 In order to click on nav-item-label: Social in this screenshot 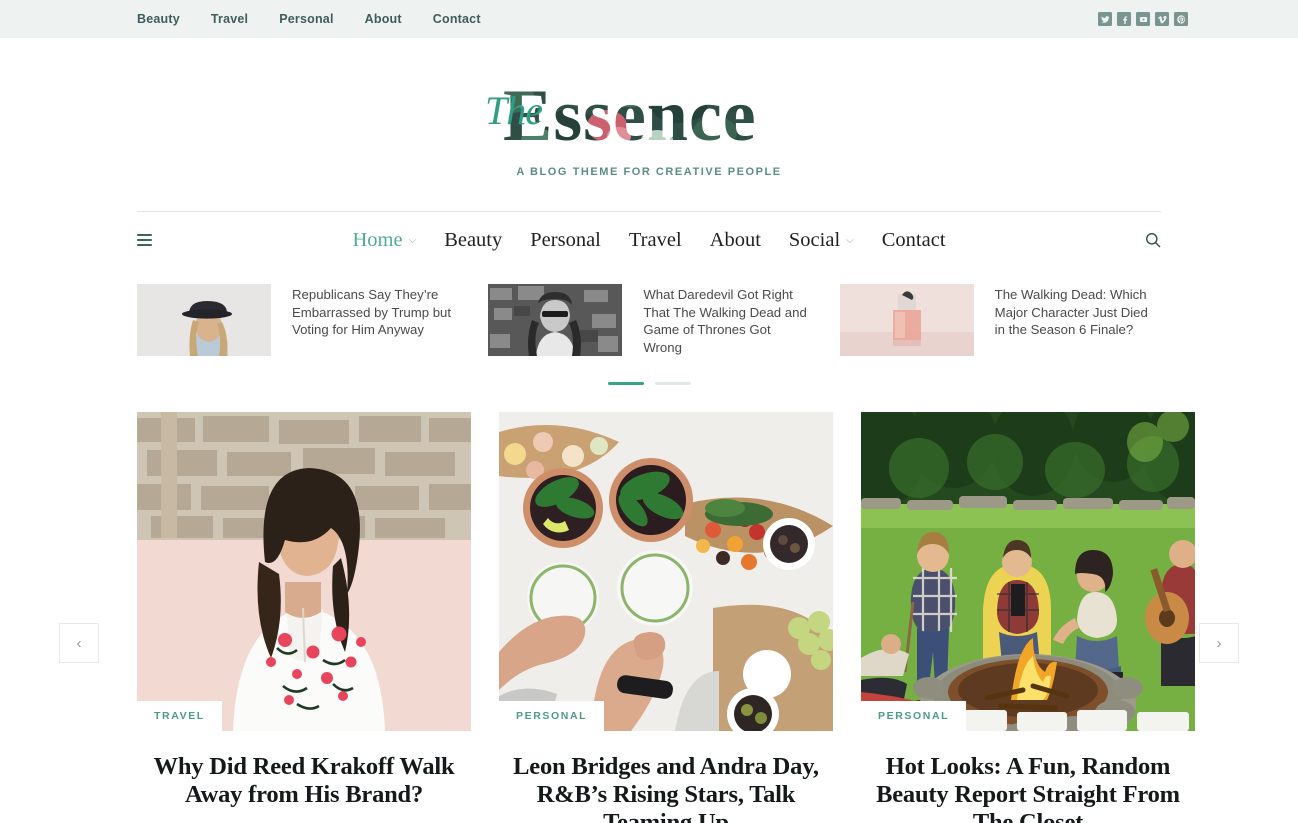, I will do `click(814, 239)`.